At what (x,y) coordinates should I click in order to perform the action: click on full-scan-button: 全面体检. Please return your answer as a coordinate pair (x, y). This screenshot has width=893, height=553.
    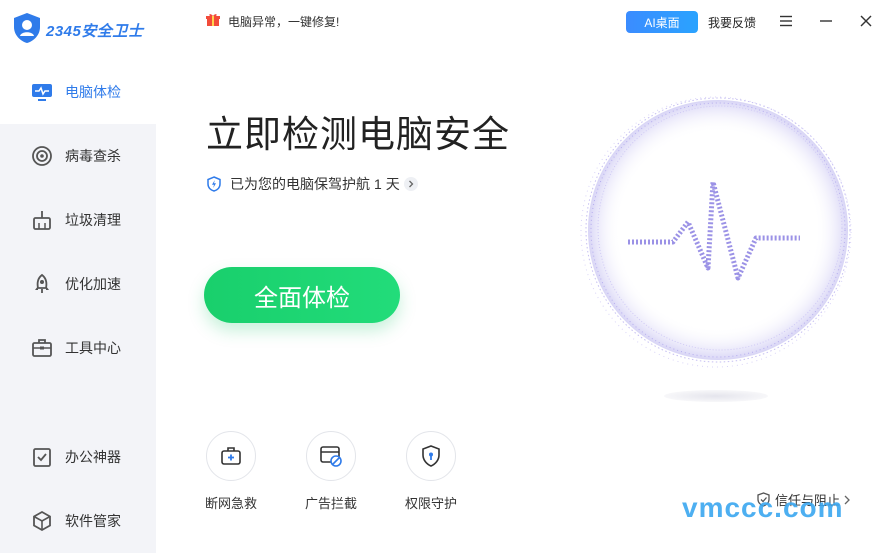
    Looking at the image, I should click on (302, 295).